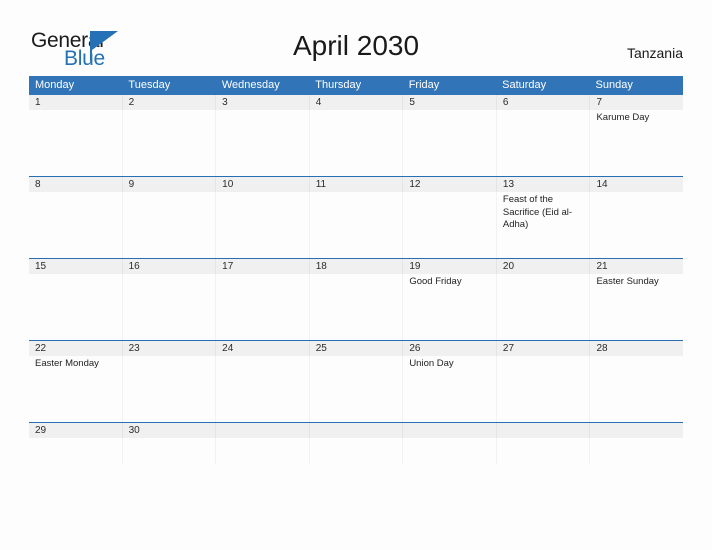  What do you see at coordinates (636, 184) in the screenshot?
I see `day-number-14: 14` at bounding box center [636, 184].